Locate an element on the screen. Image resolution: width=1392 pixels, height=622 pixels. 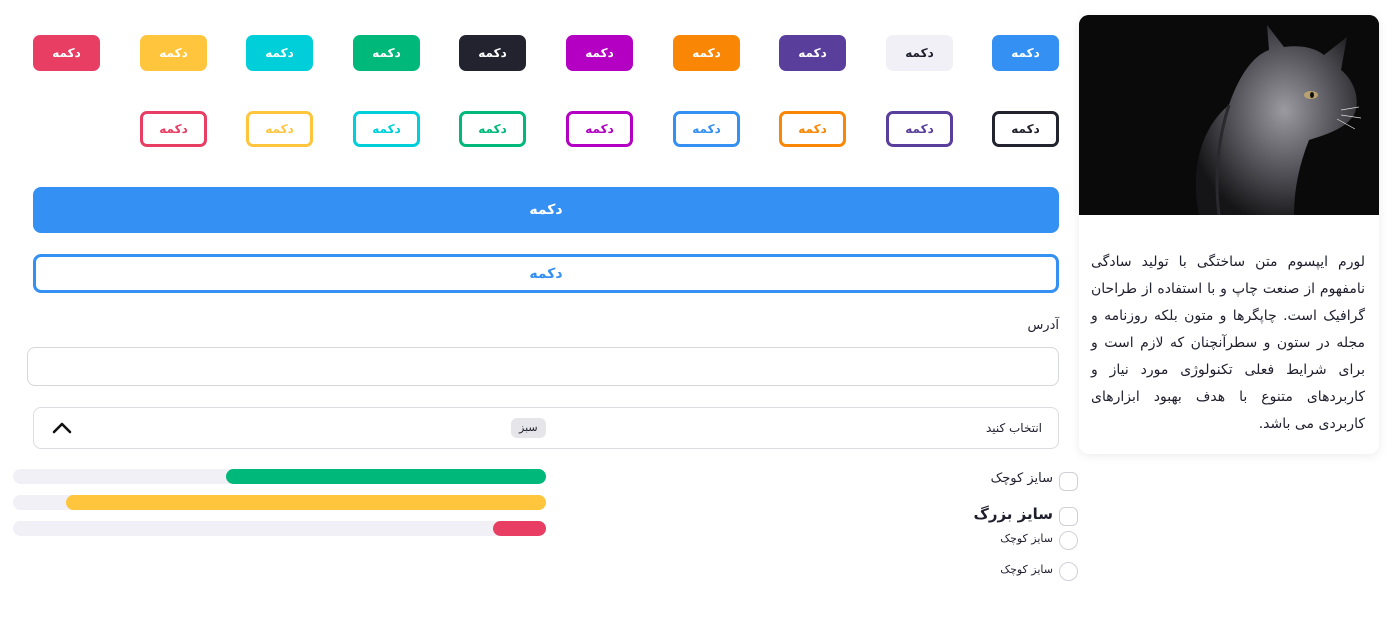
solid-button-blue: دکمه is located at coordinates (1025, 53).